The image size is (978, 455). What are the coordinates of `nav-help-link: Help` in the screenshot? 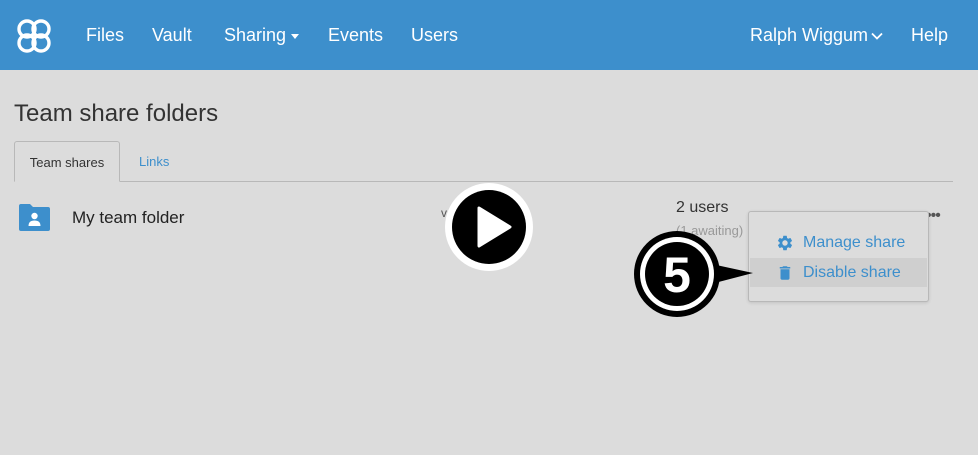 It's located at (929, 35).